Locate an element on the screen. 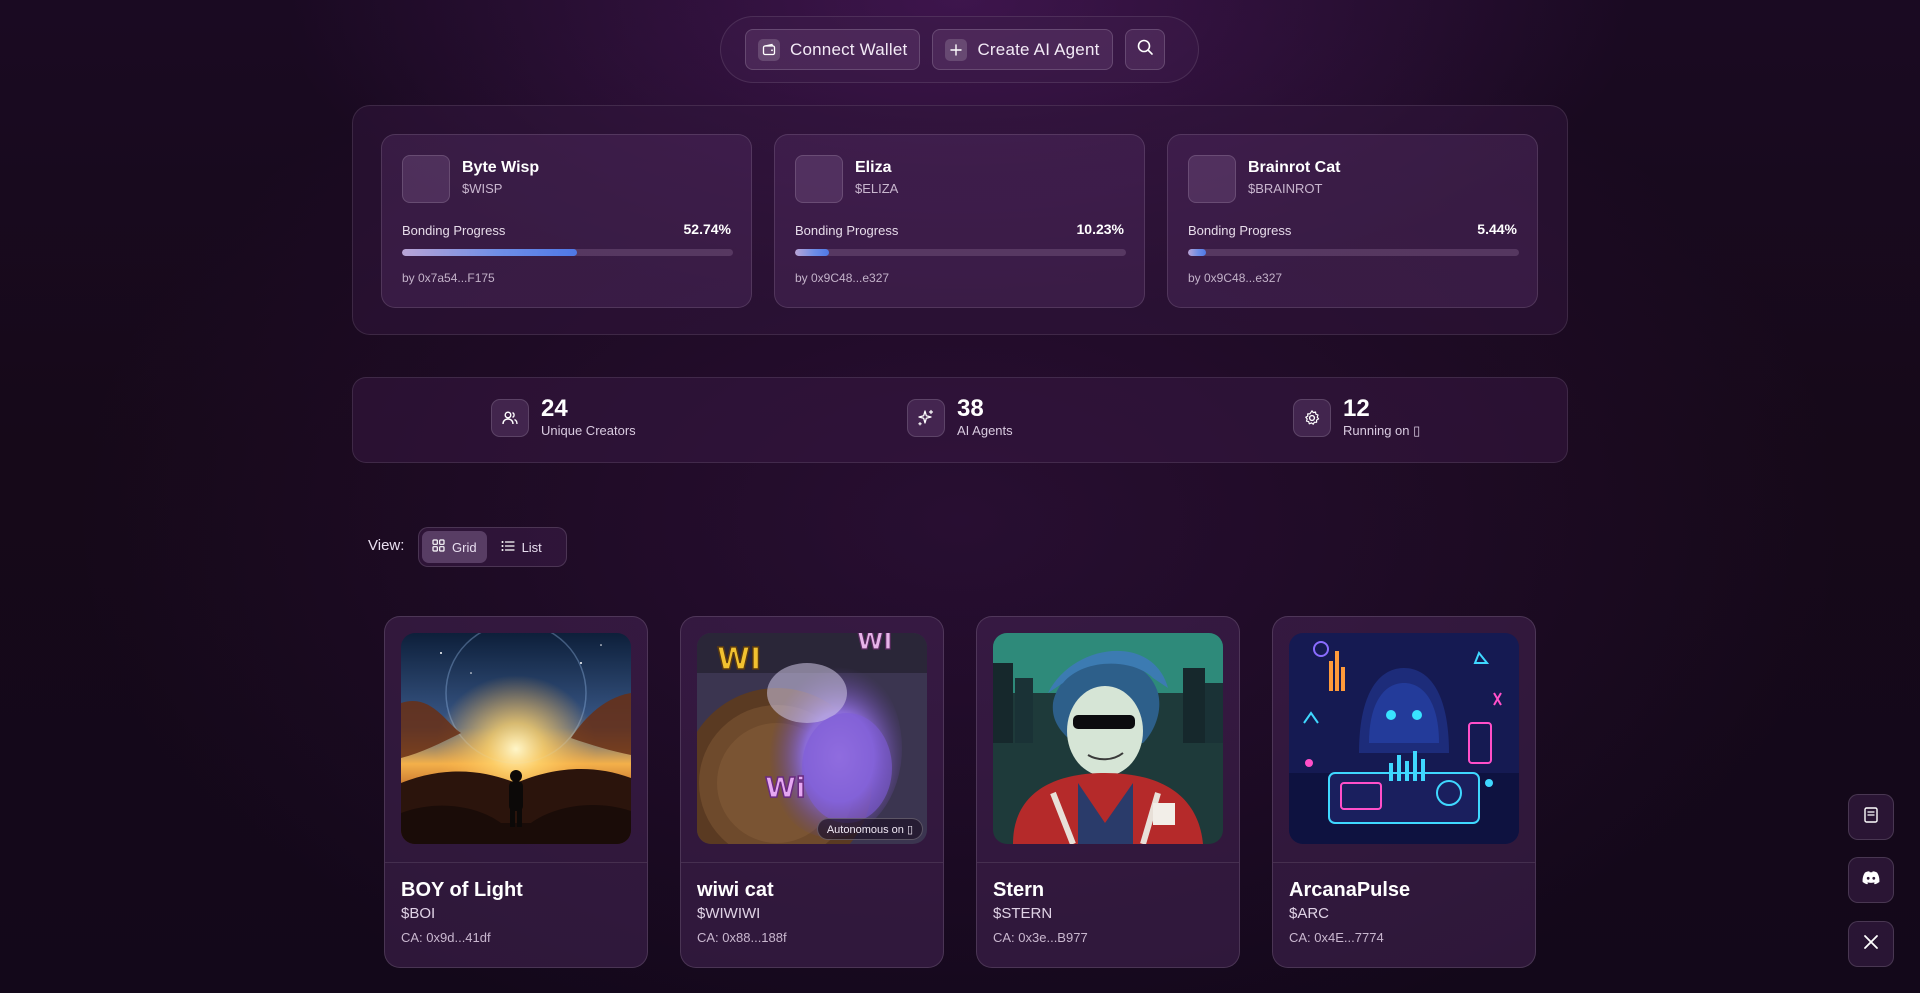  agent-contract-address: CA: 0x3e...B977 is located at coordinates (1040, 937).